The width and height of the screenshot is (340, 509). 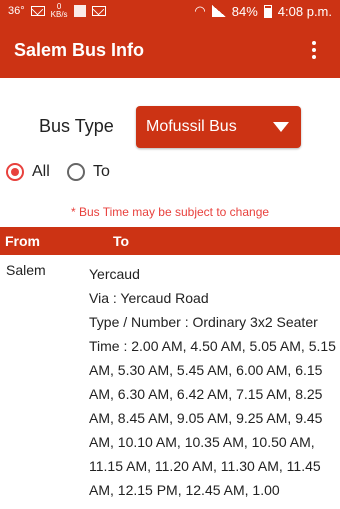 I want to click on battery-percent: 84%, so click(x=244, y=11).